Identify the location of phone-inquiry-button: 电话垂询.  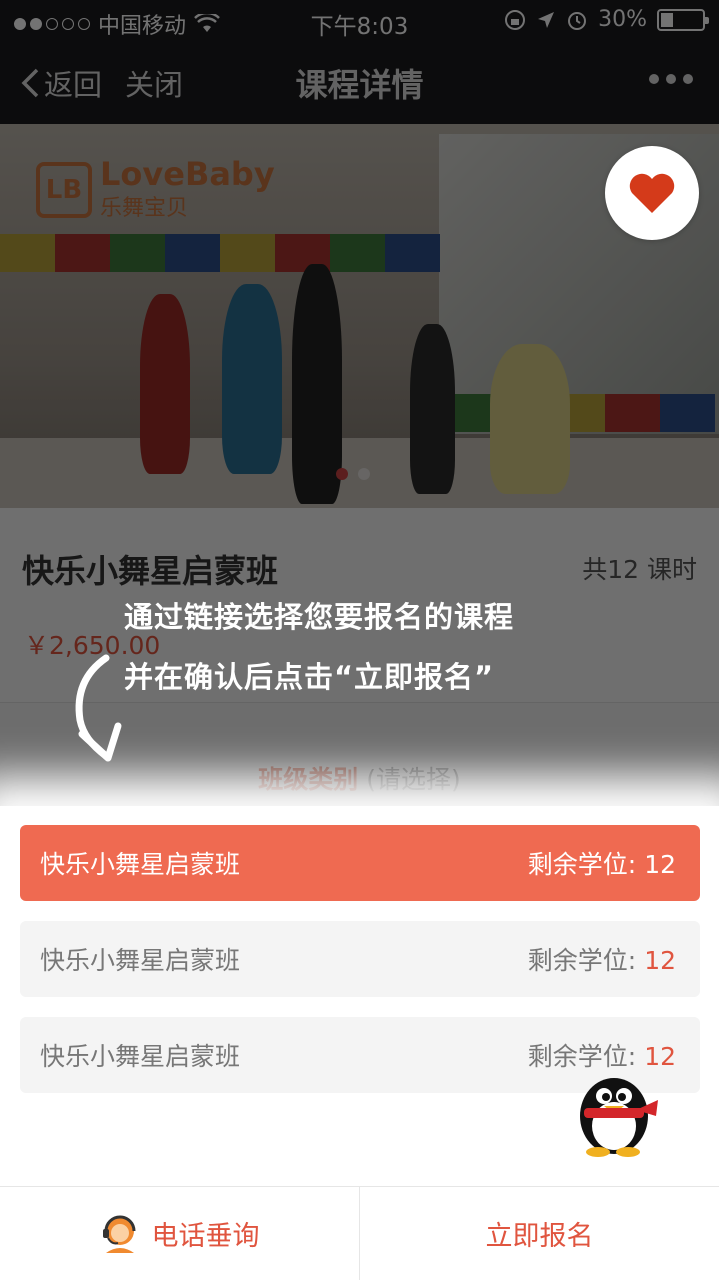
(180, 1233).